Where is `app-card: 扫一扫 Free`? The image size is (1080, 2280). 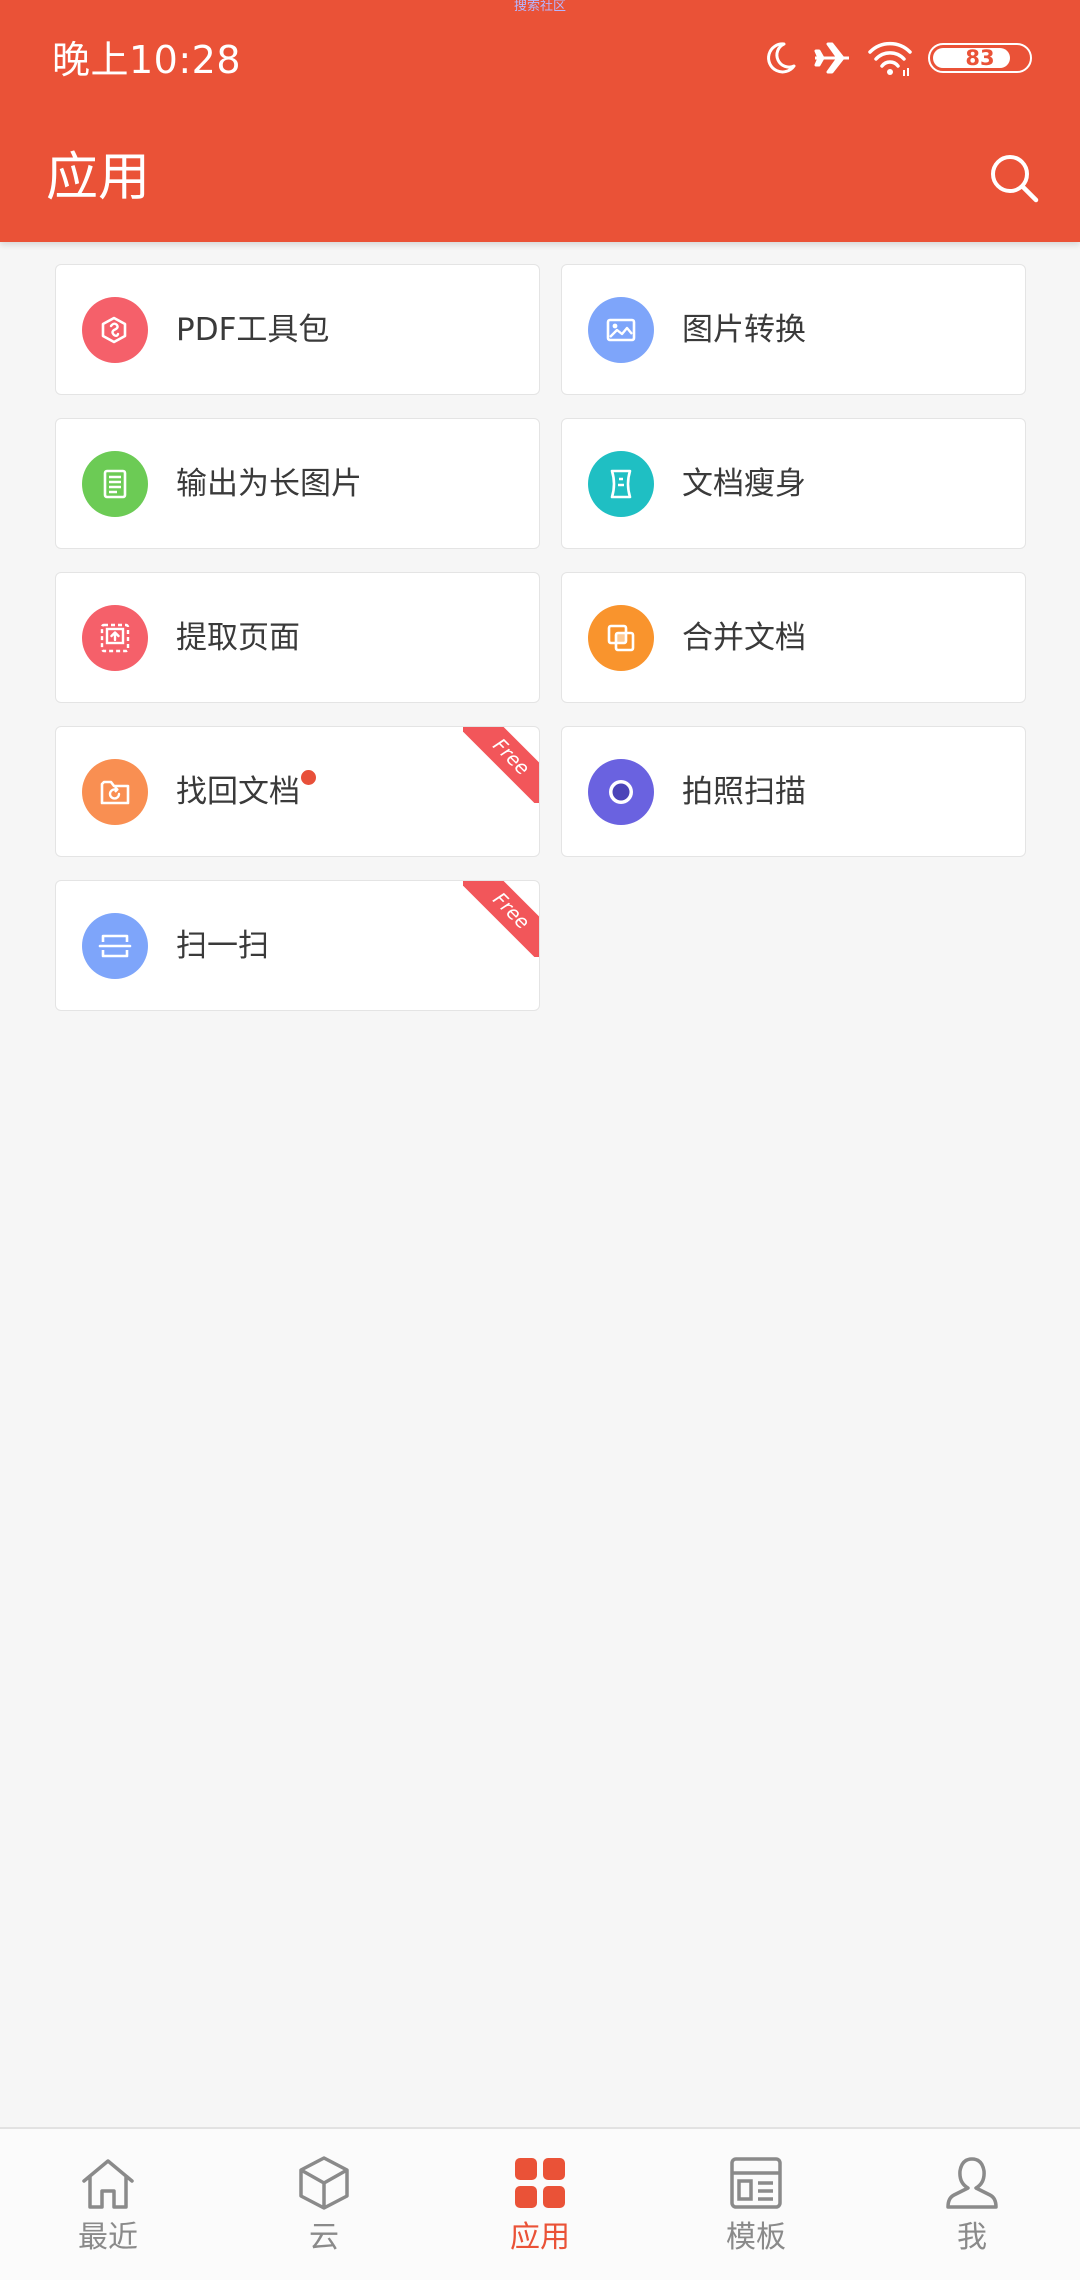 app-card: 扫一扫 Free is located at coordinates (297, 945).